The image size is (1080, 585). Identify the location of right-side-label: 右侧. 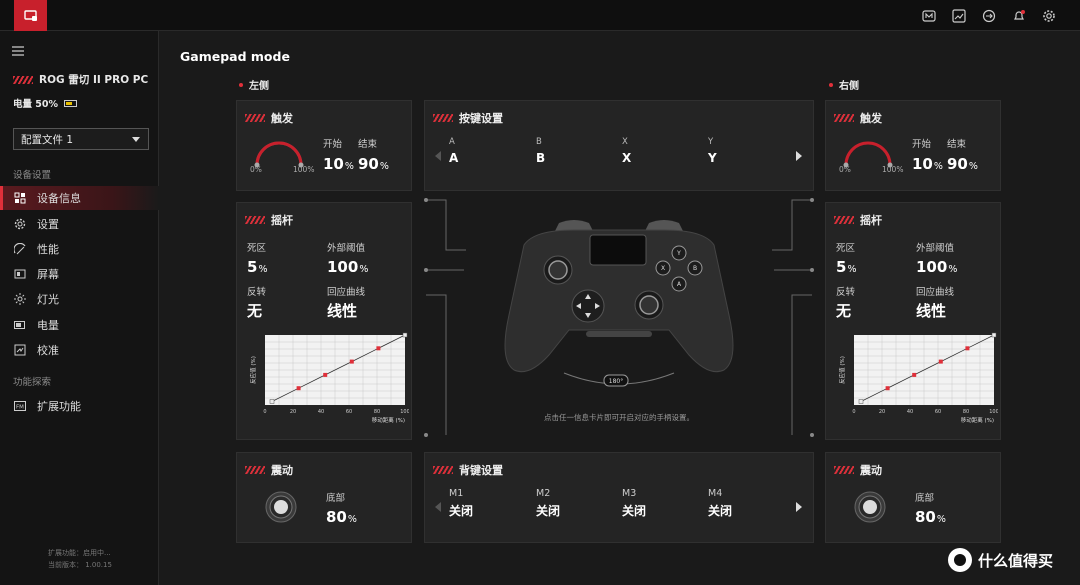
(844, 84).